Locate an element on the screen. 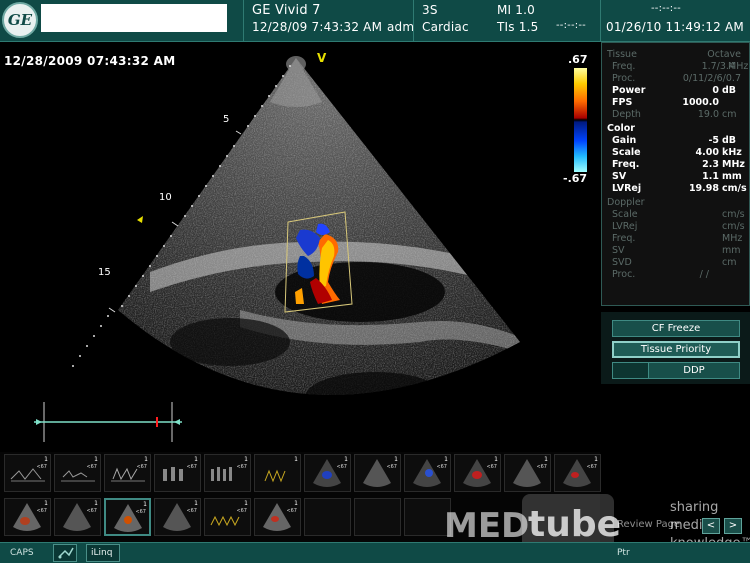 The height and width of the screenshot is (563, 750). placeholder-time: --:--:-- is located at coordinates (571, 25).